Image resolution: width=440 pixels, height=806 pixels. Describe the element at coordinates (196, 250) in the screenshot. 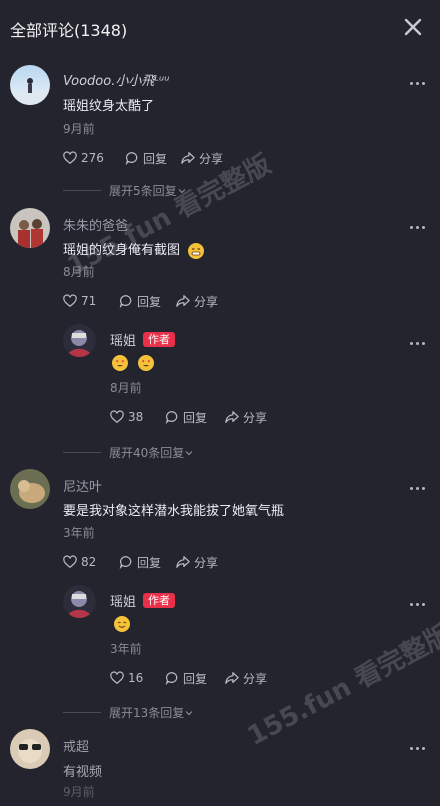

I see `grin-emoji-icon` at that location.